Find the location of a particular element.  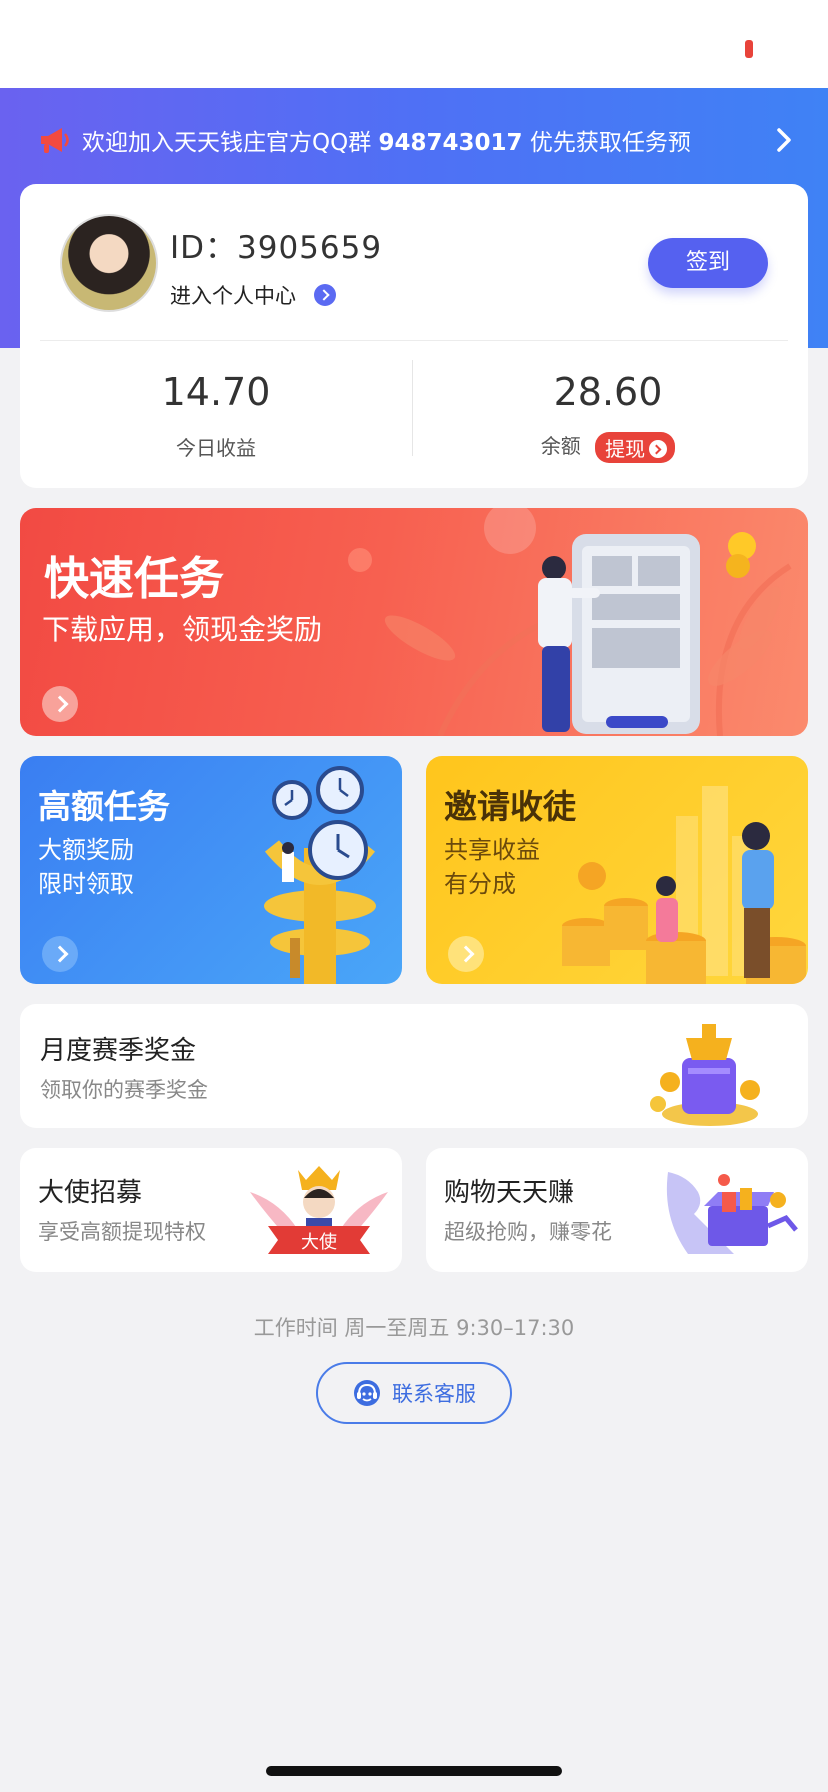

work-hours: 工作时间 周一至周五 9:30–17:30 is located at coordinates (414, 1328).